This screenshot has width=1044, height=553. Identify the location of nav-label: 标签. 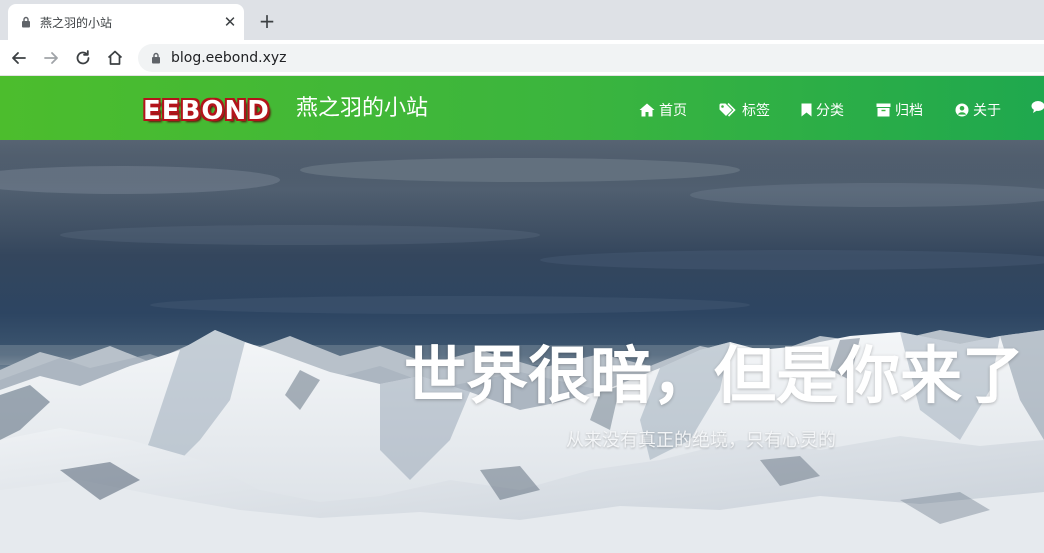
(756, 111).